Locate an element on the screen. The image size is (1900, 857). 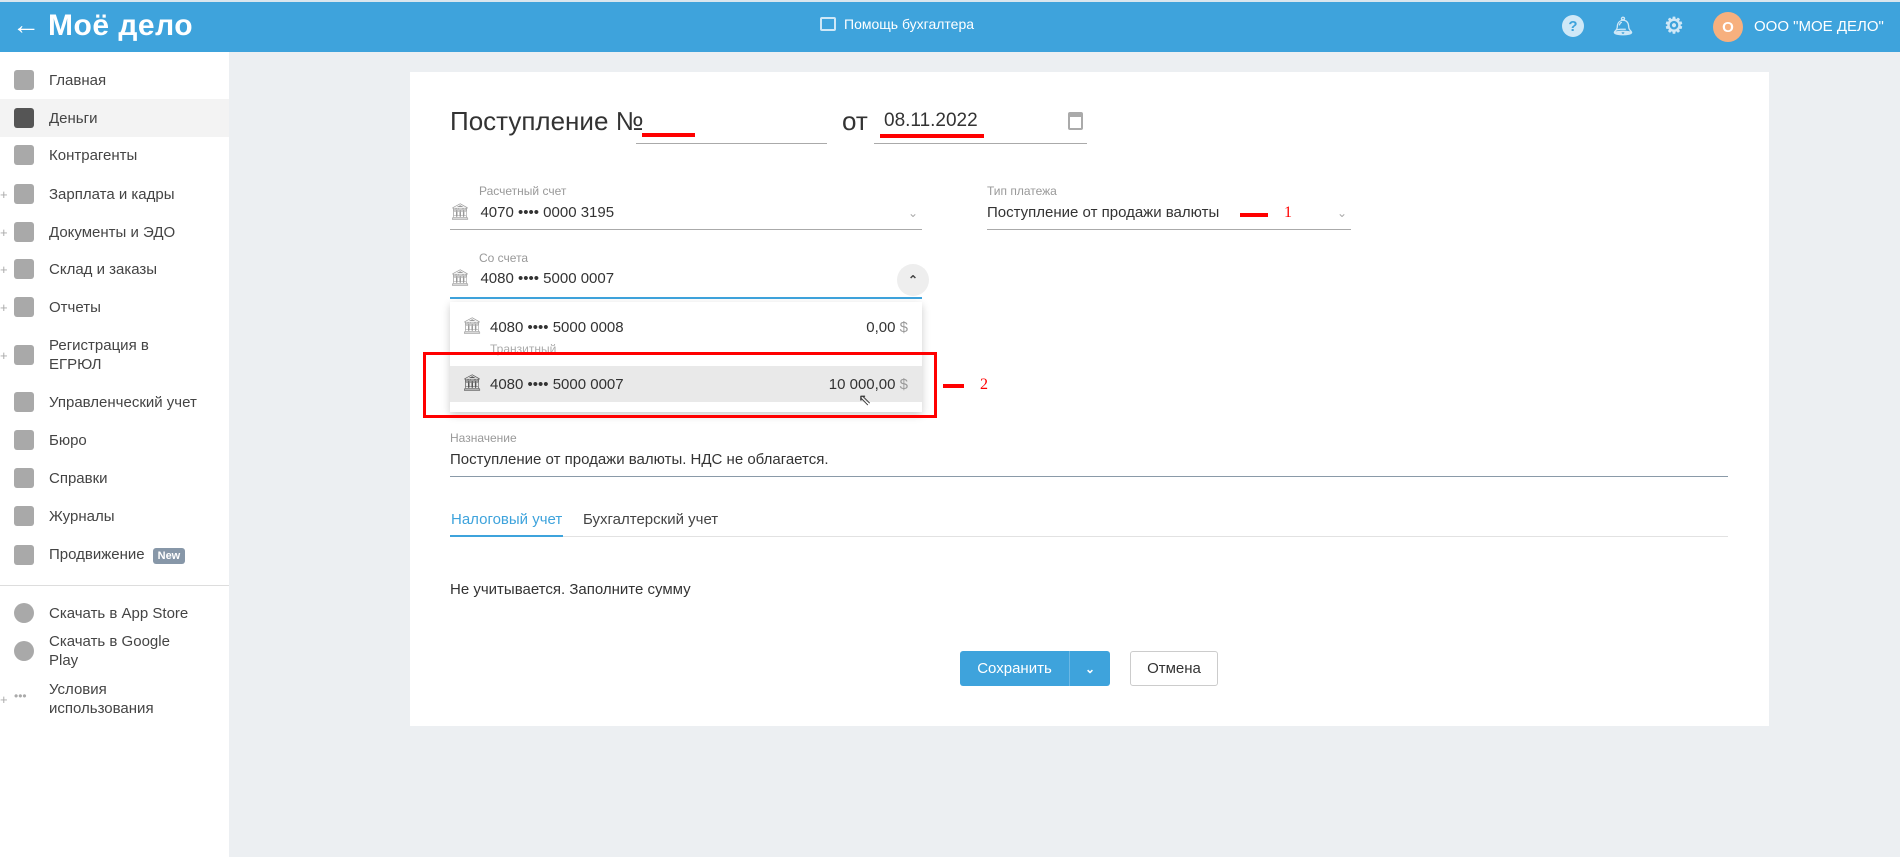
accountant-help-link: Помощь бухгалтера is located at coordinates (897, 24).